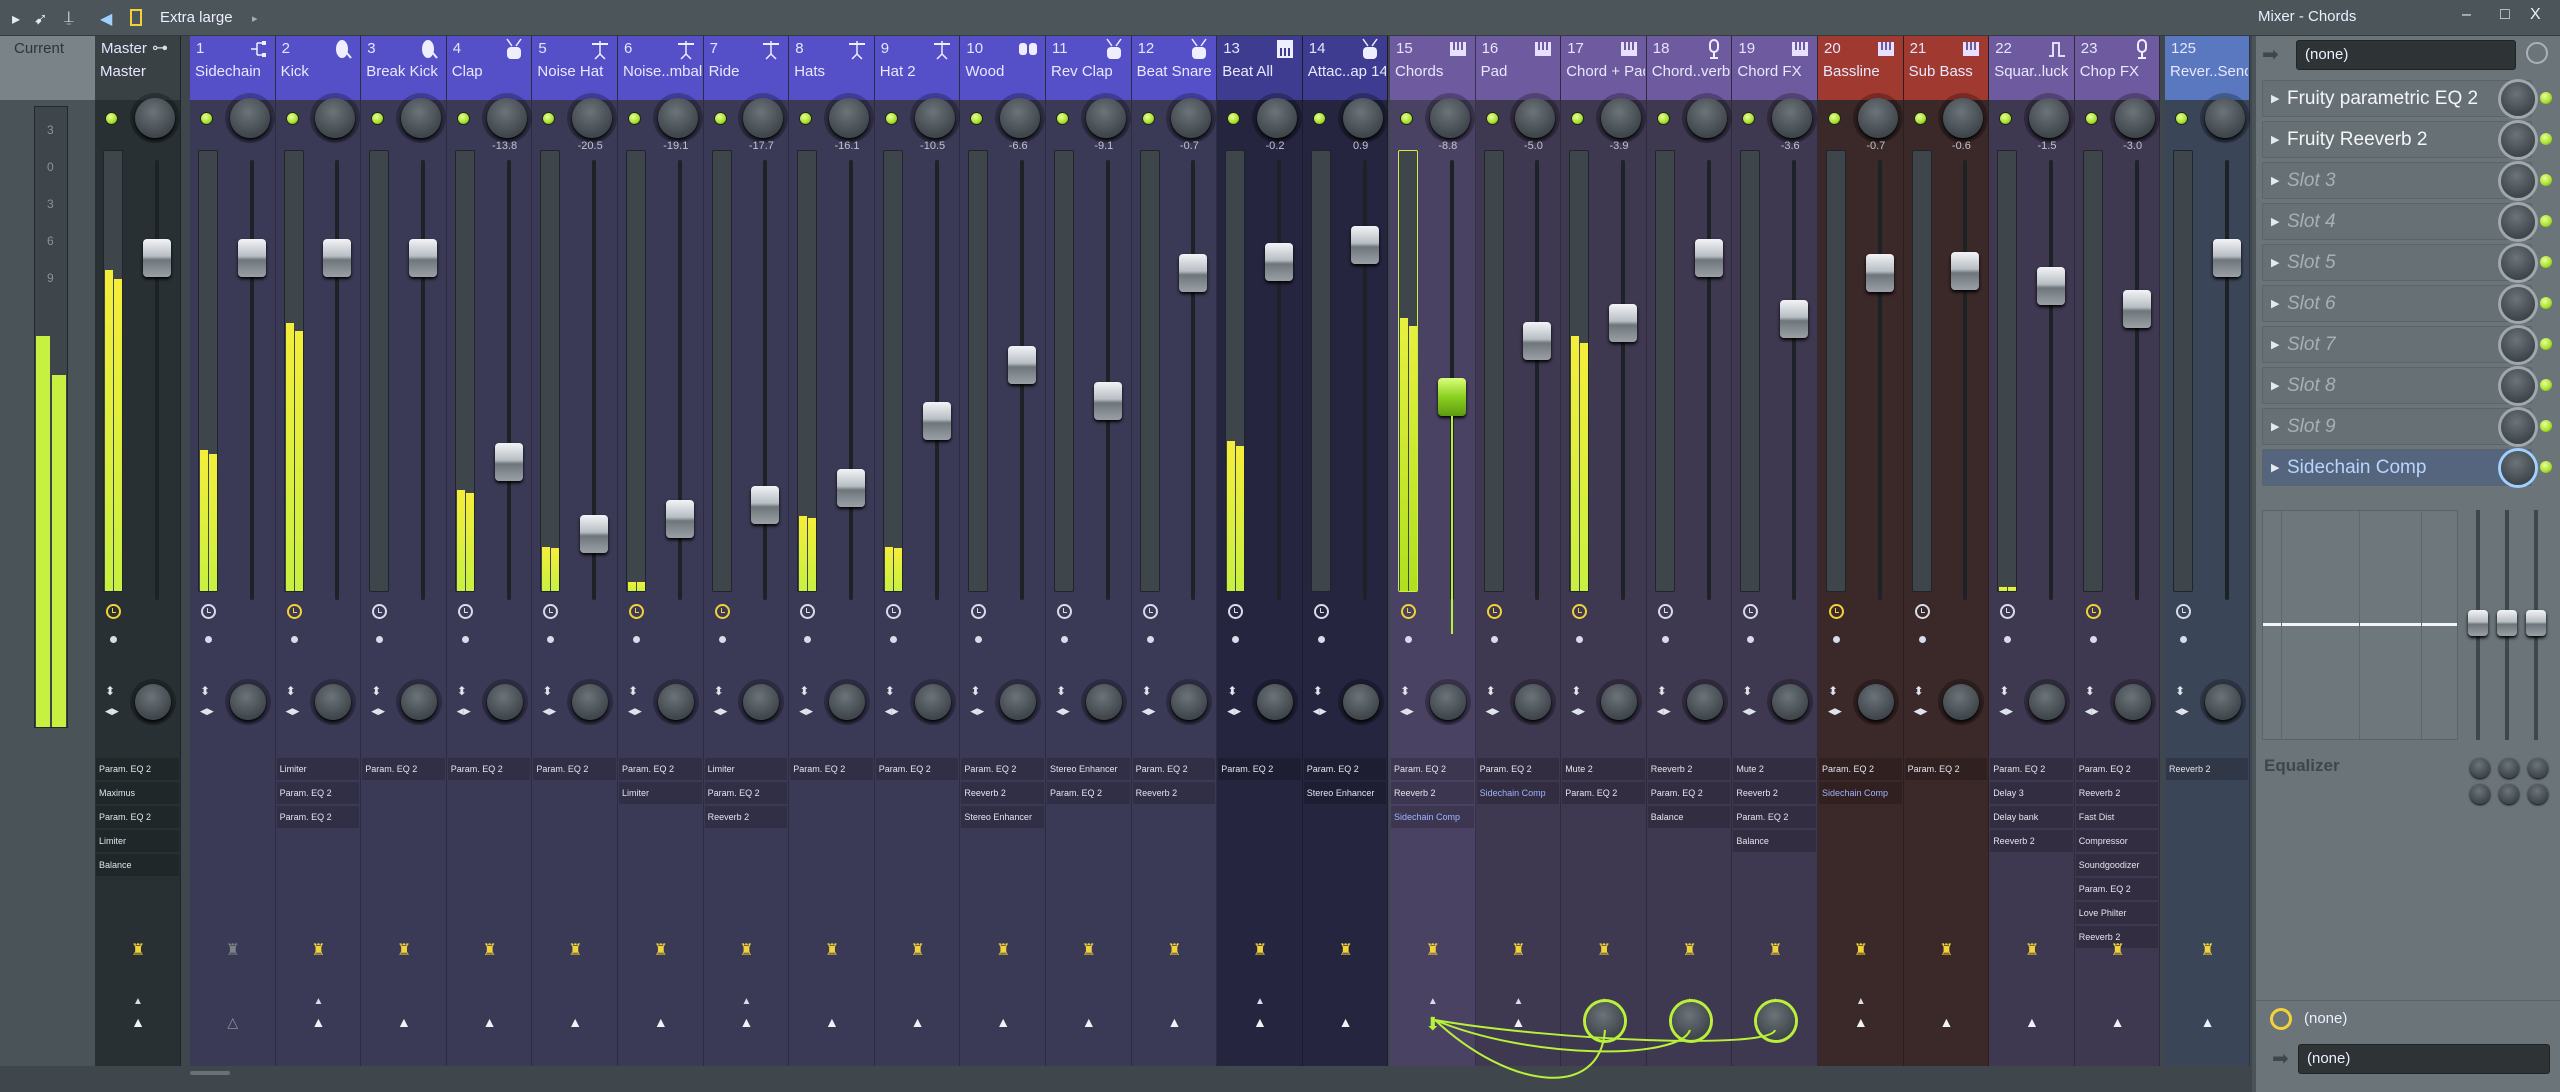  I want to click on insert-slot: Soundgoodizer, so click(2117, 865).